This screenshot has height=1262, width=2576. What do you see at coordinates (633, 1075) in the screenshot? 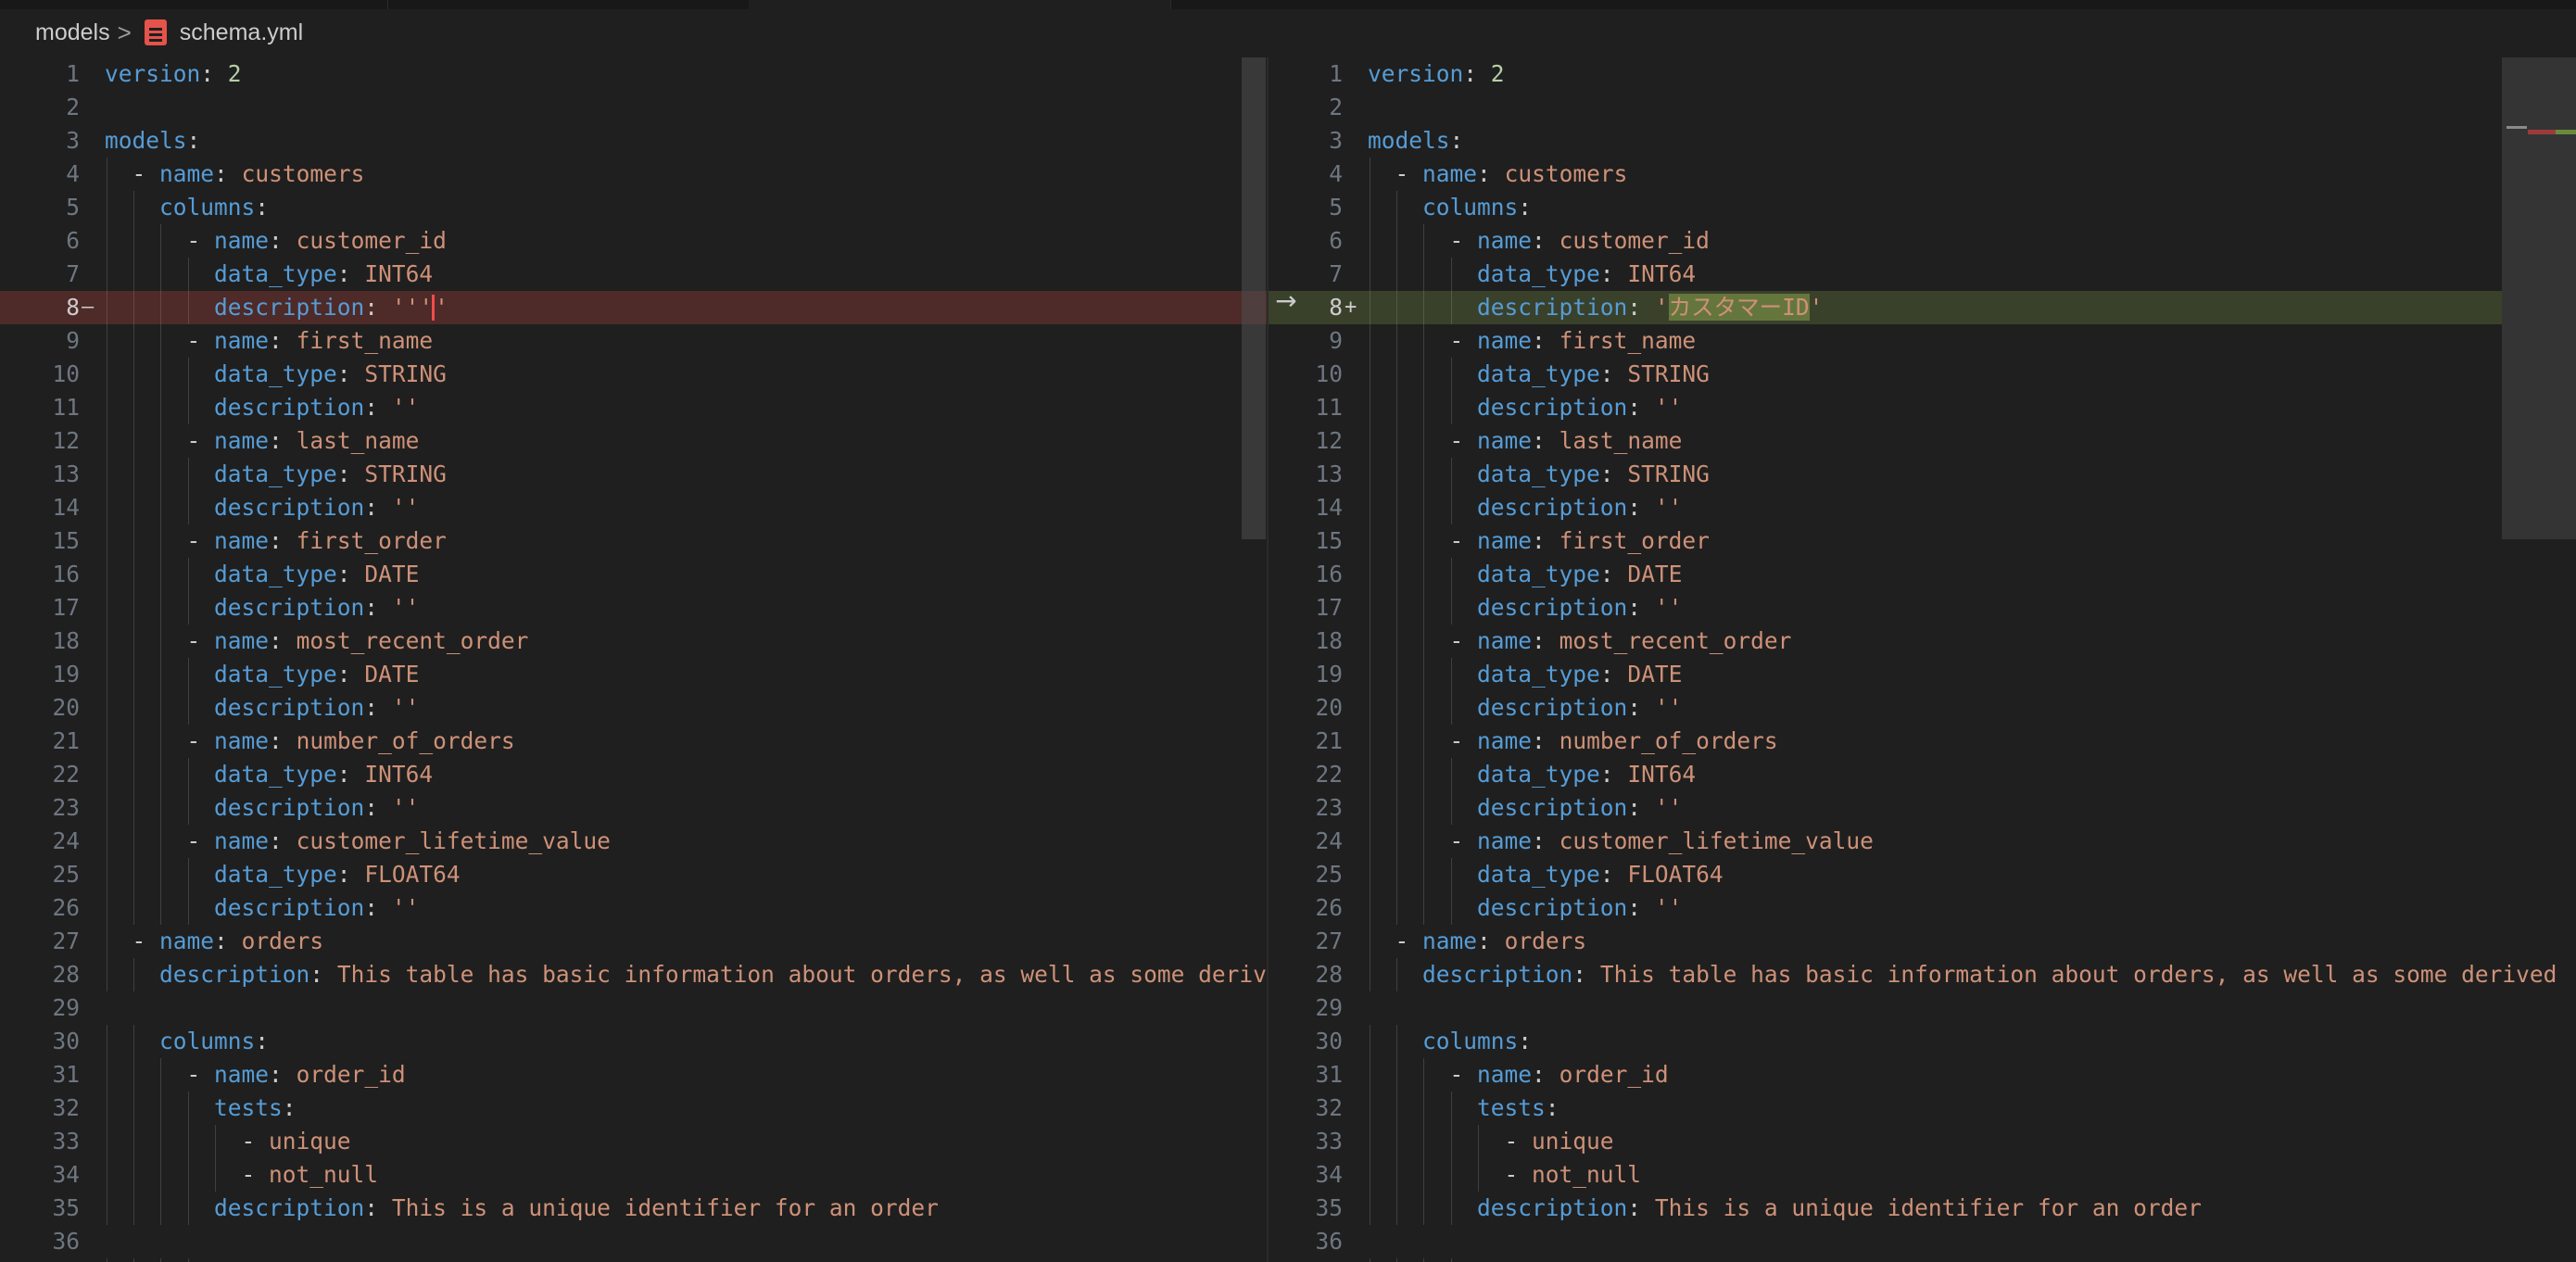
I see `code-line: 31 - name: order_id` at bounding box center [633, 1075].